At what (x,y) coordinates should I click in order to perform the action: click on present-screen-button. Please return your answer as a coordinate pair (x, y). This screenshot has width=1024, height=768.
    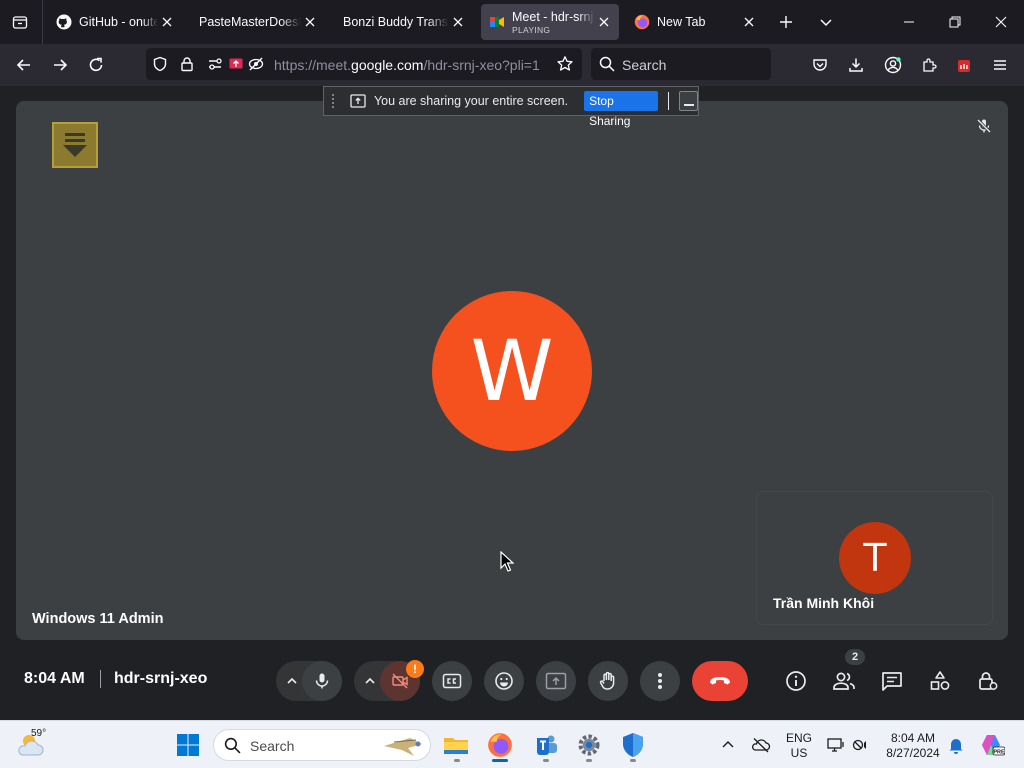
    Looking at the image, I should click on (556, 681).